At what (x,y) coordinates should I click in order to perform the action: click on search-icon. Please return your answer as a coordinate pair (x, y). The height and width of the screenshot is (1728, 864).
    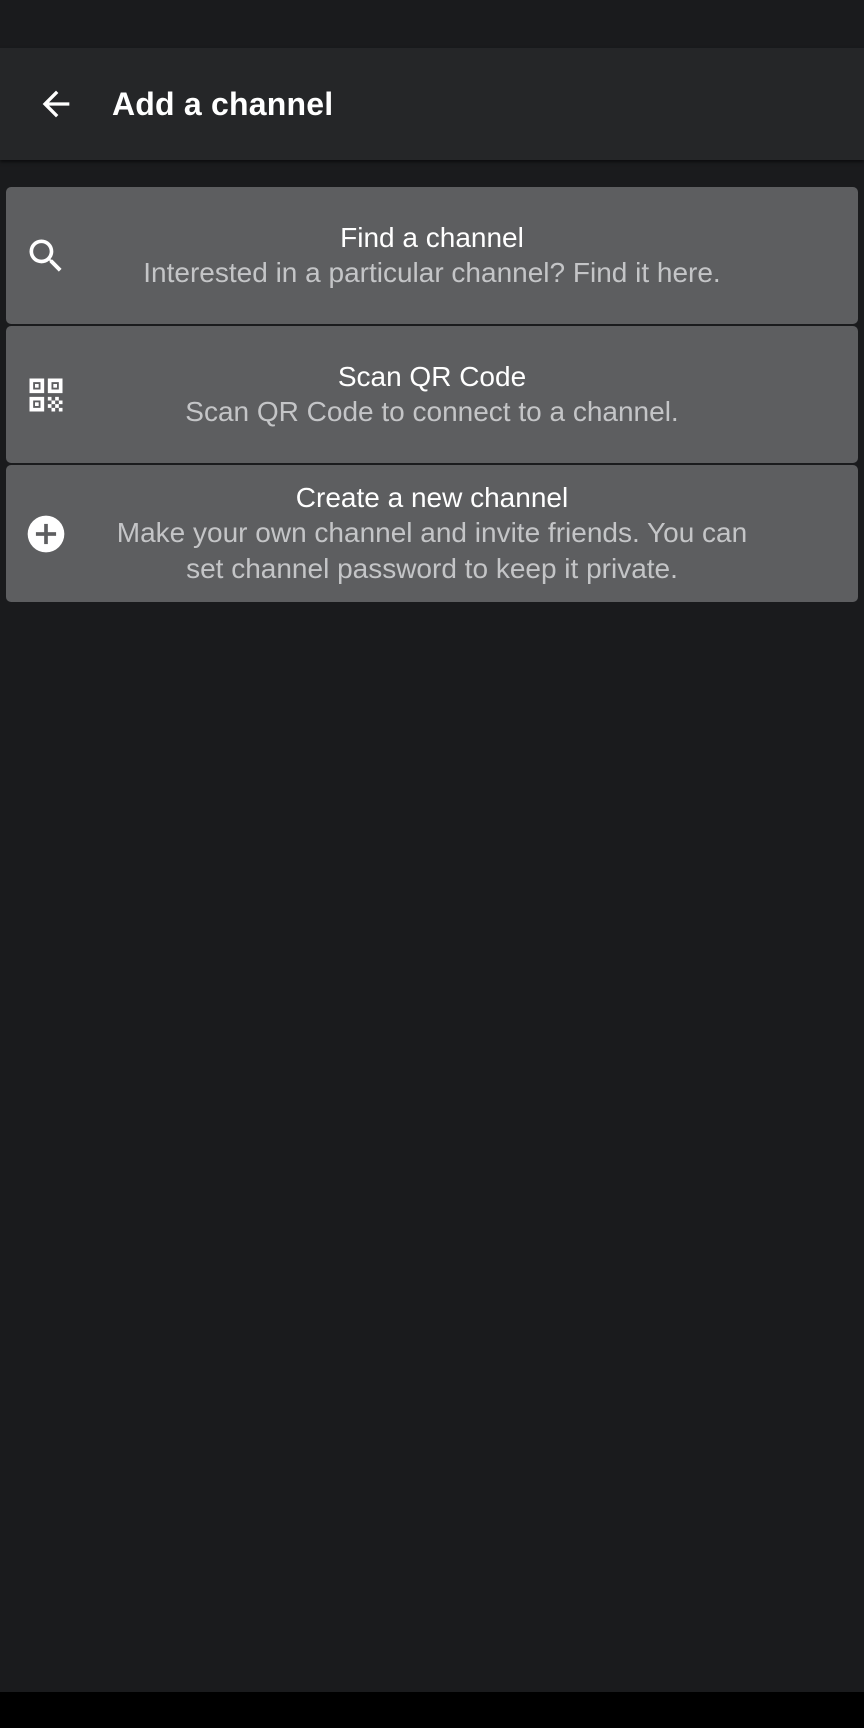
    Looking at the image, I should click on (46, 256).